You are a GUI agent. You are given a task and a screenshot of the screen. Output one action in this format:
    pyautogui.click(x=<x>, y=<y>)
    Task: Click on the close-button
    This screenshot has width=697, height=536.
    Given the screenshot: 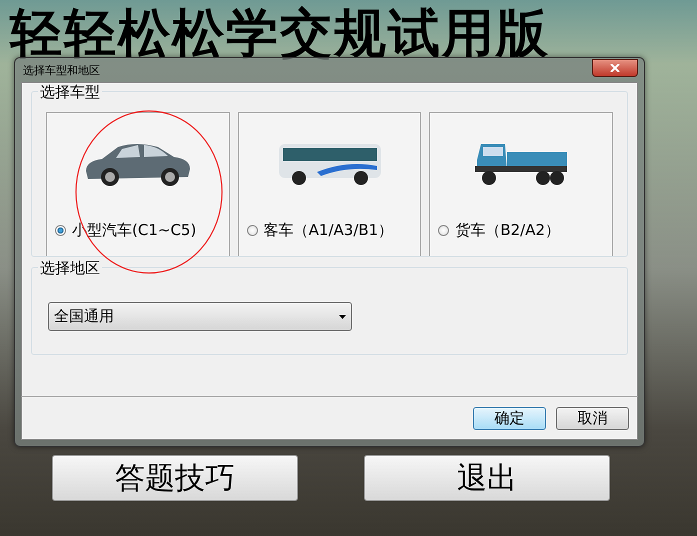 What is the action you would take?
    pyautogui.click(x=615, y=68)
    